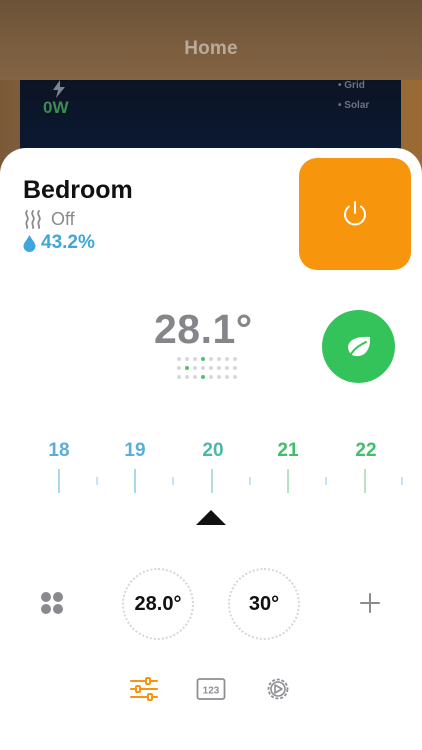 The height and width of the screenshot is (750, 422). I want to click on humidity-readout: 43.2%, so click(59, 243).